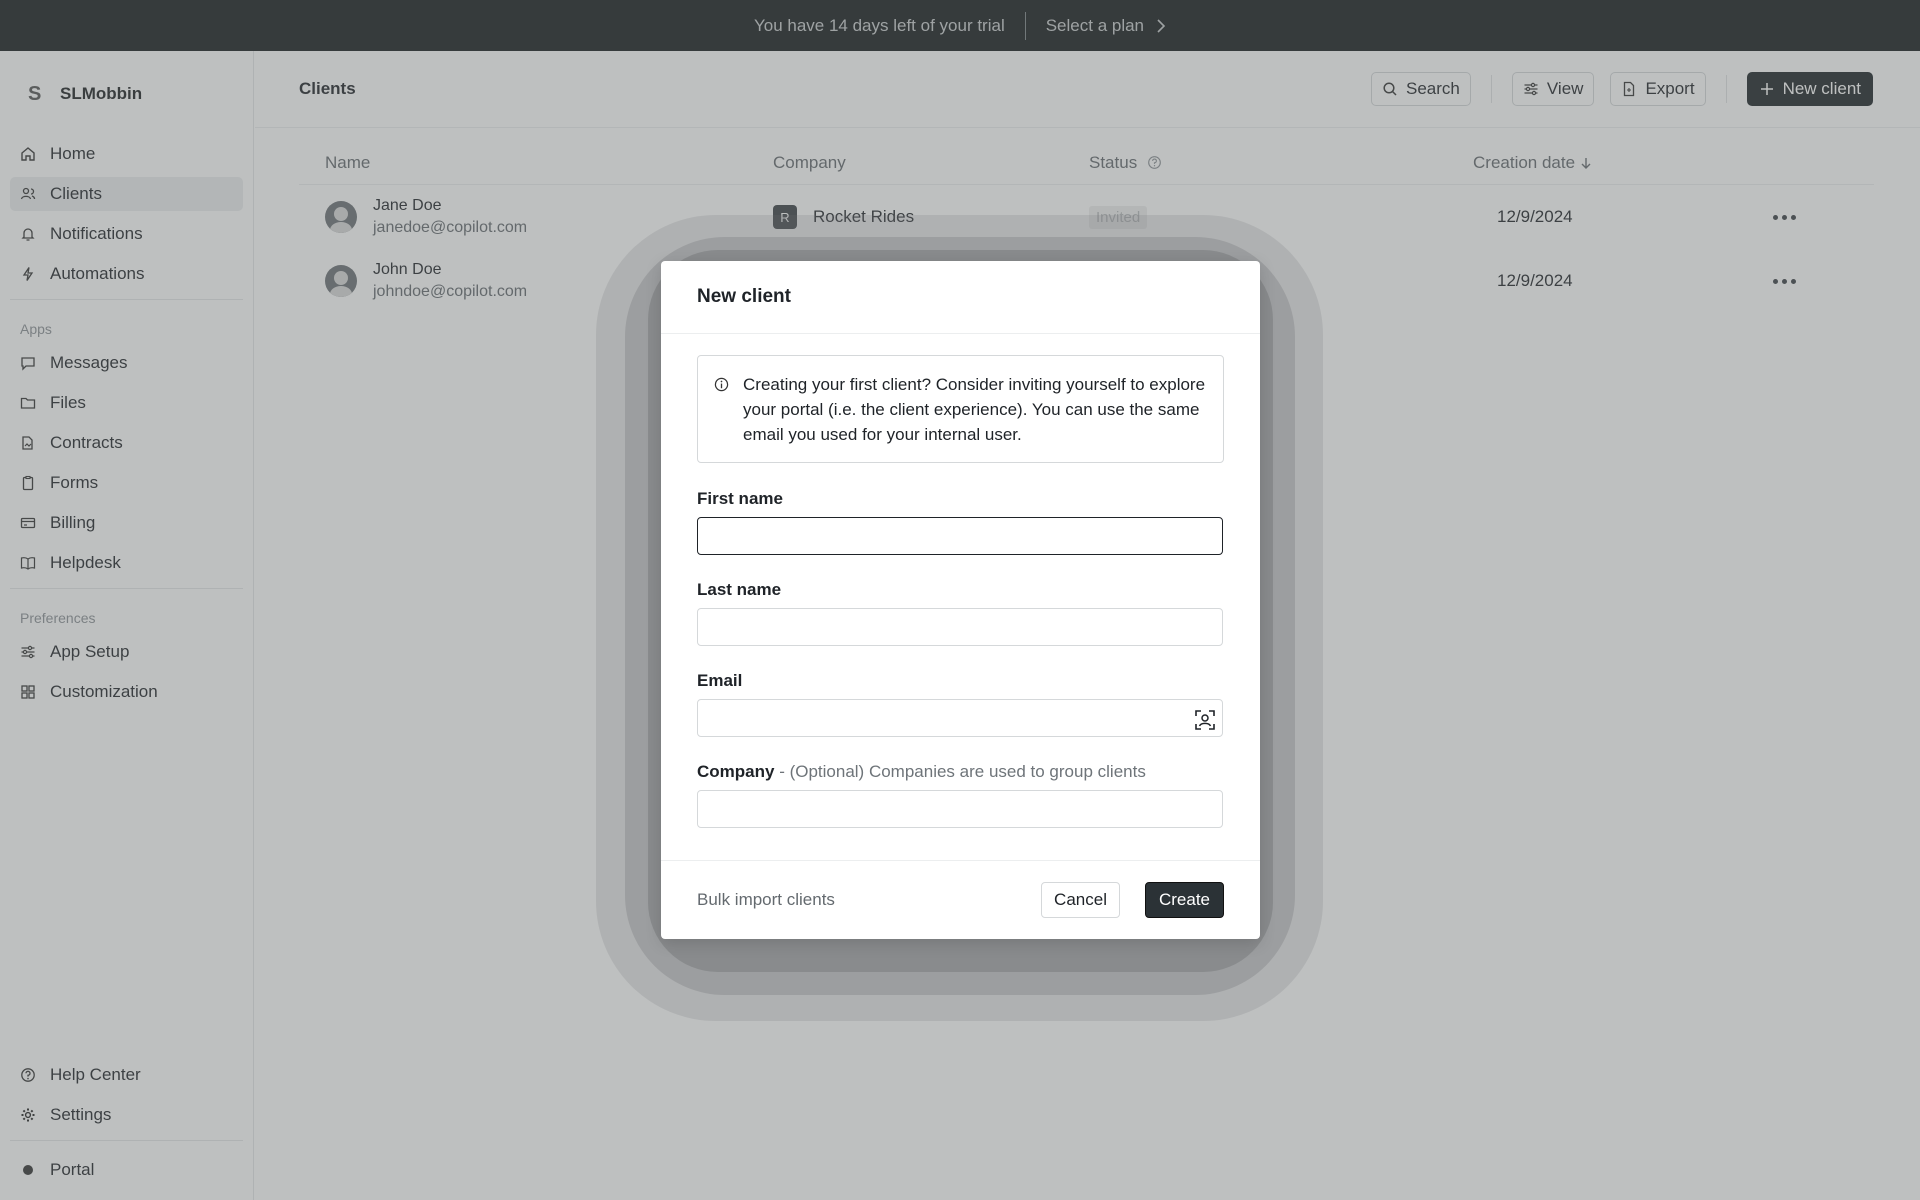 This screenshot has height=1200, width=1920. Describe the element at coordinates (960, 809) in the screenshot. I see `company-field` at that location.